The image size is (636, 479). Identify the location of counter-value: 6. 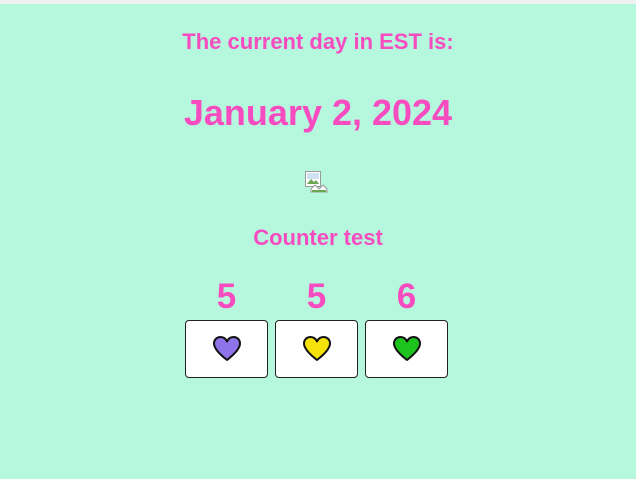
(406, 296).